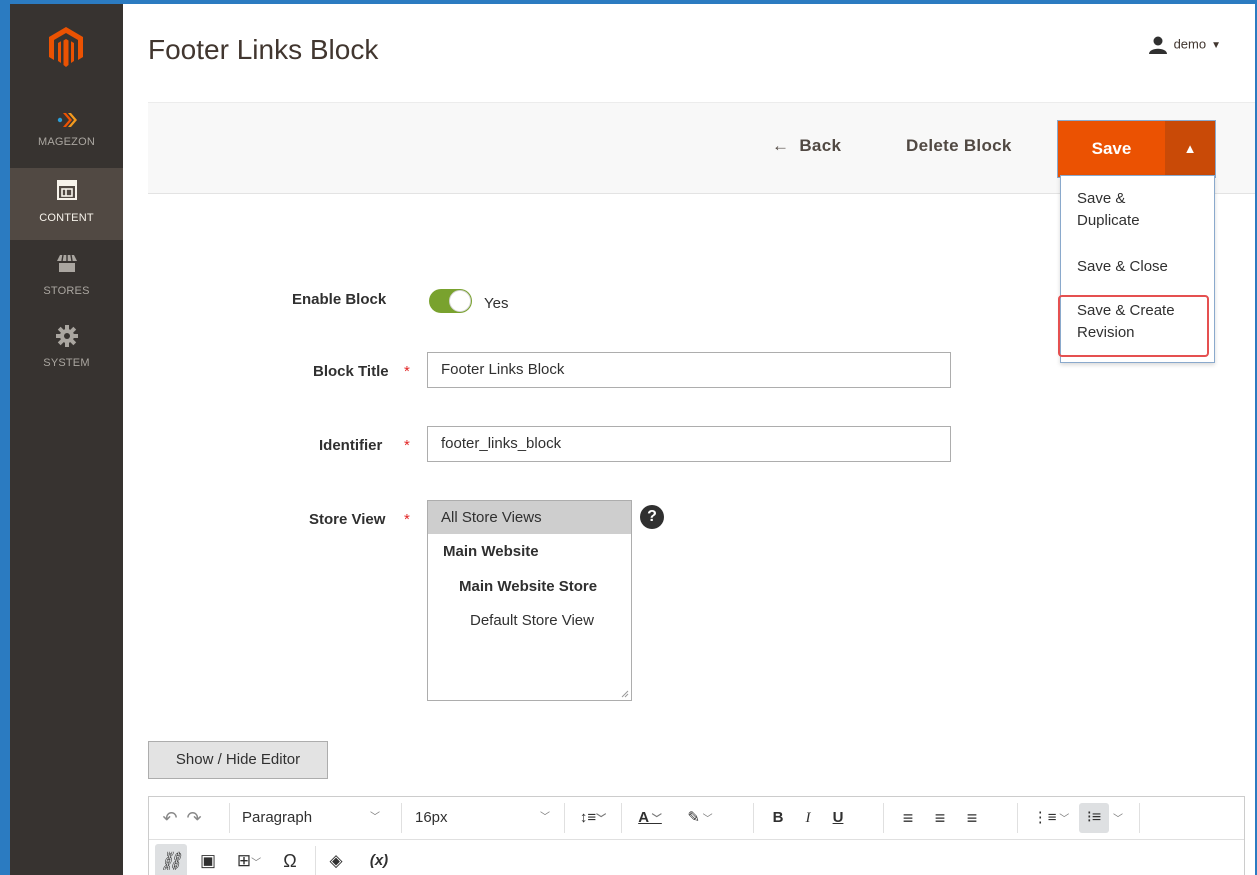 Image resolution: width=1257 pixels, height=875 pixels. Describe the element at coordinates (529, 551) in the screenshot. I see `store-option-main-website: Main Website` at that location.